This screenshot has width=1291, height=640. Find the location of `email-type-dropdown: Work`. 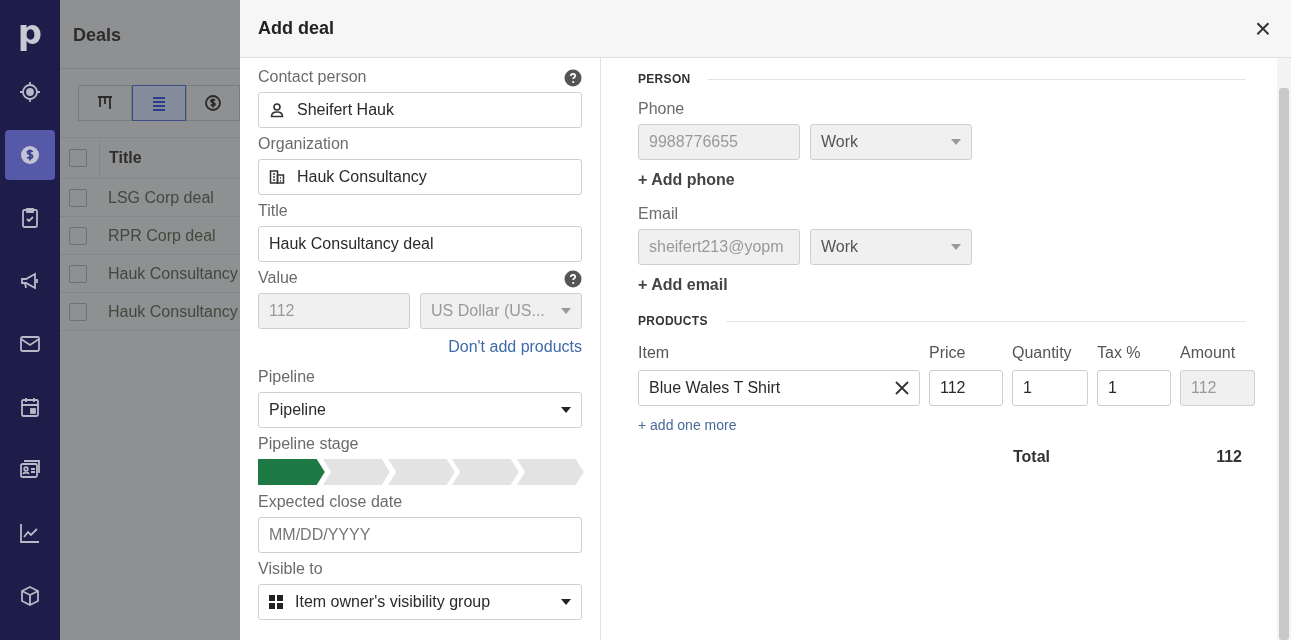

email-type-dropdown: Work is located at coordinates (891, 247).